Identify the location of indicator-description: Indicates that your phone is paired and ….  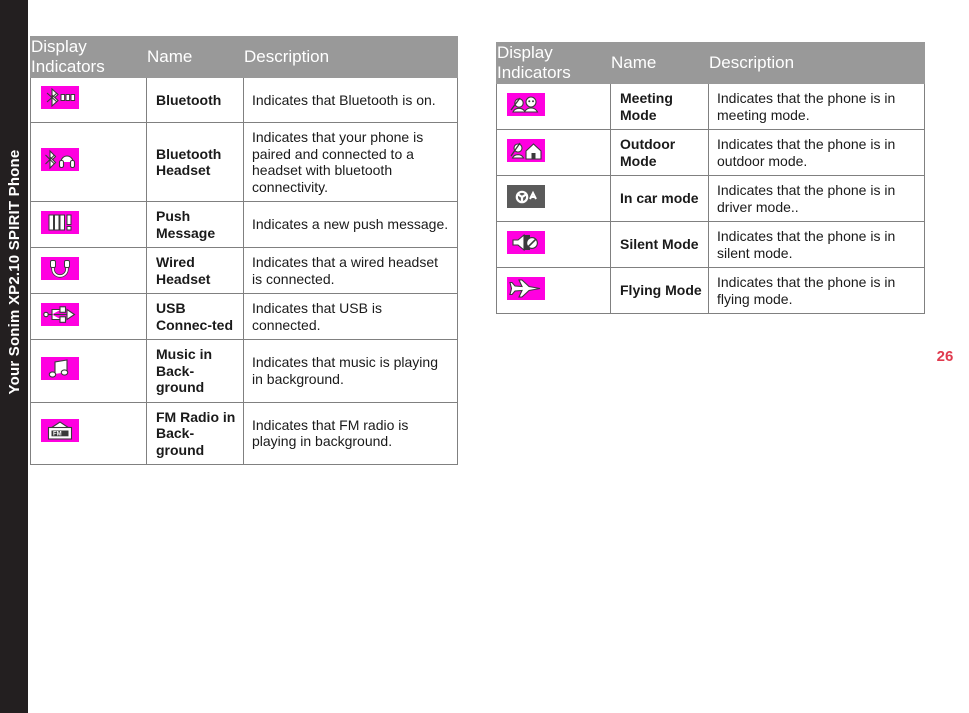
(350, 162).